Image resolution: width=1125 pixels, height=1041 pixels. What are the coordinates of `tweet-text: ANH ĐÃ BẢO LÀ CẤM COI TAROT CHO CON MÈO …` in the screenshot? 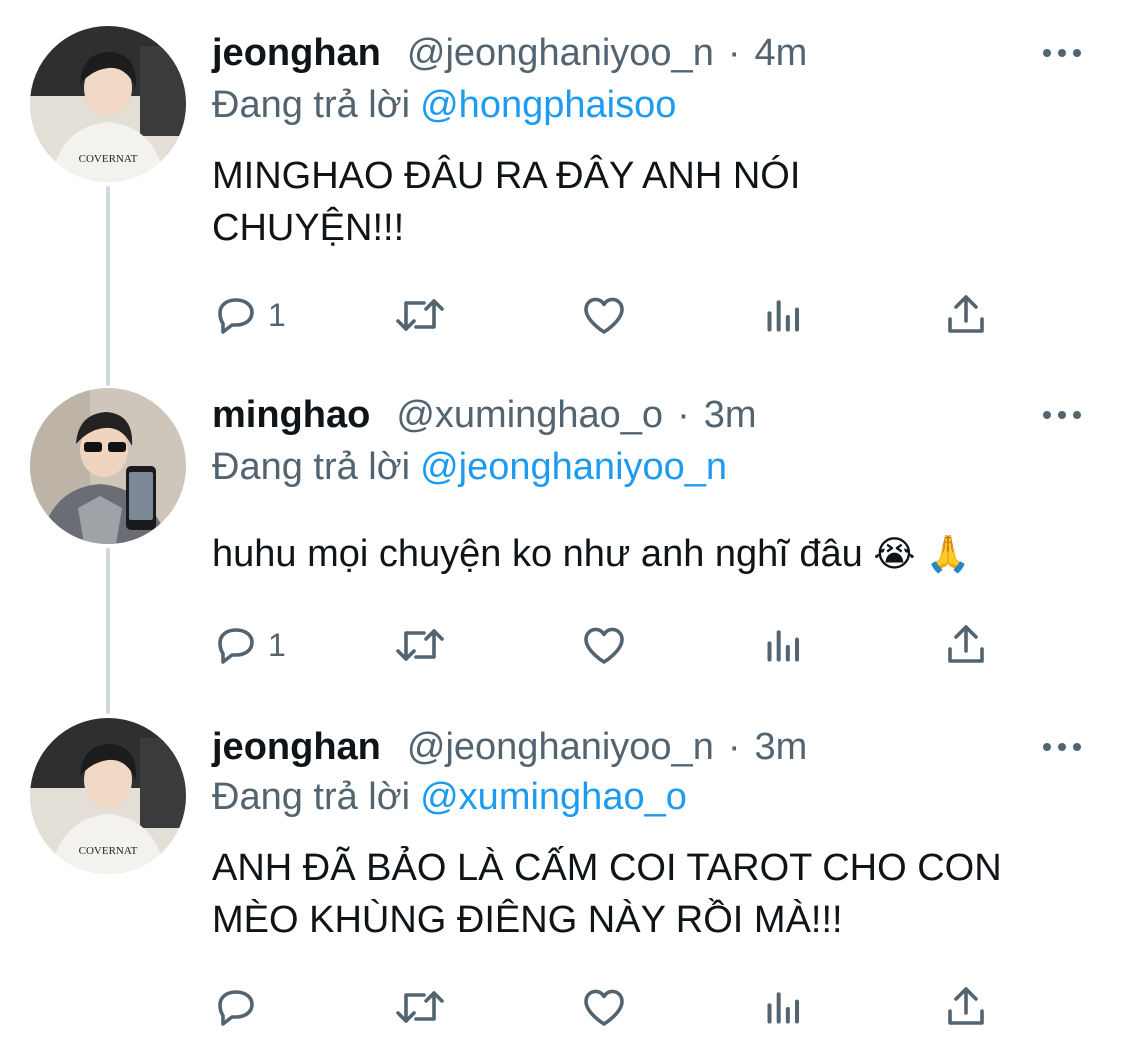 It's located at (607, 894).